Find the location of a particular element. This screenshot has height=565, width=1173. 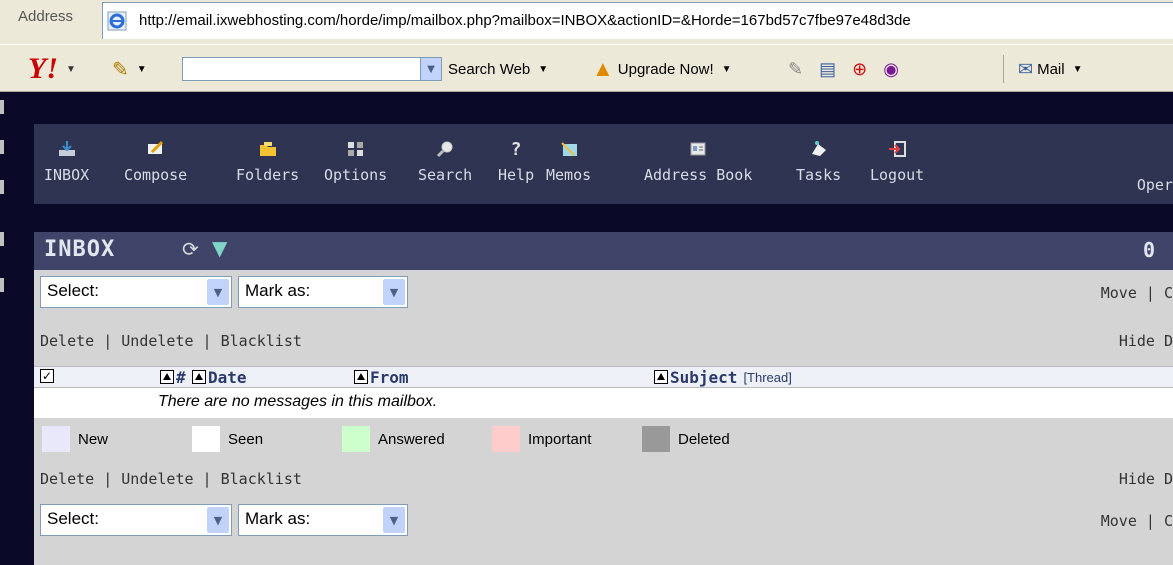

mark-as-dropdown-bottom: Mark as: ▼ is located at coordinates (323, 520).